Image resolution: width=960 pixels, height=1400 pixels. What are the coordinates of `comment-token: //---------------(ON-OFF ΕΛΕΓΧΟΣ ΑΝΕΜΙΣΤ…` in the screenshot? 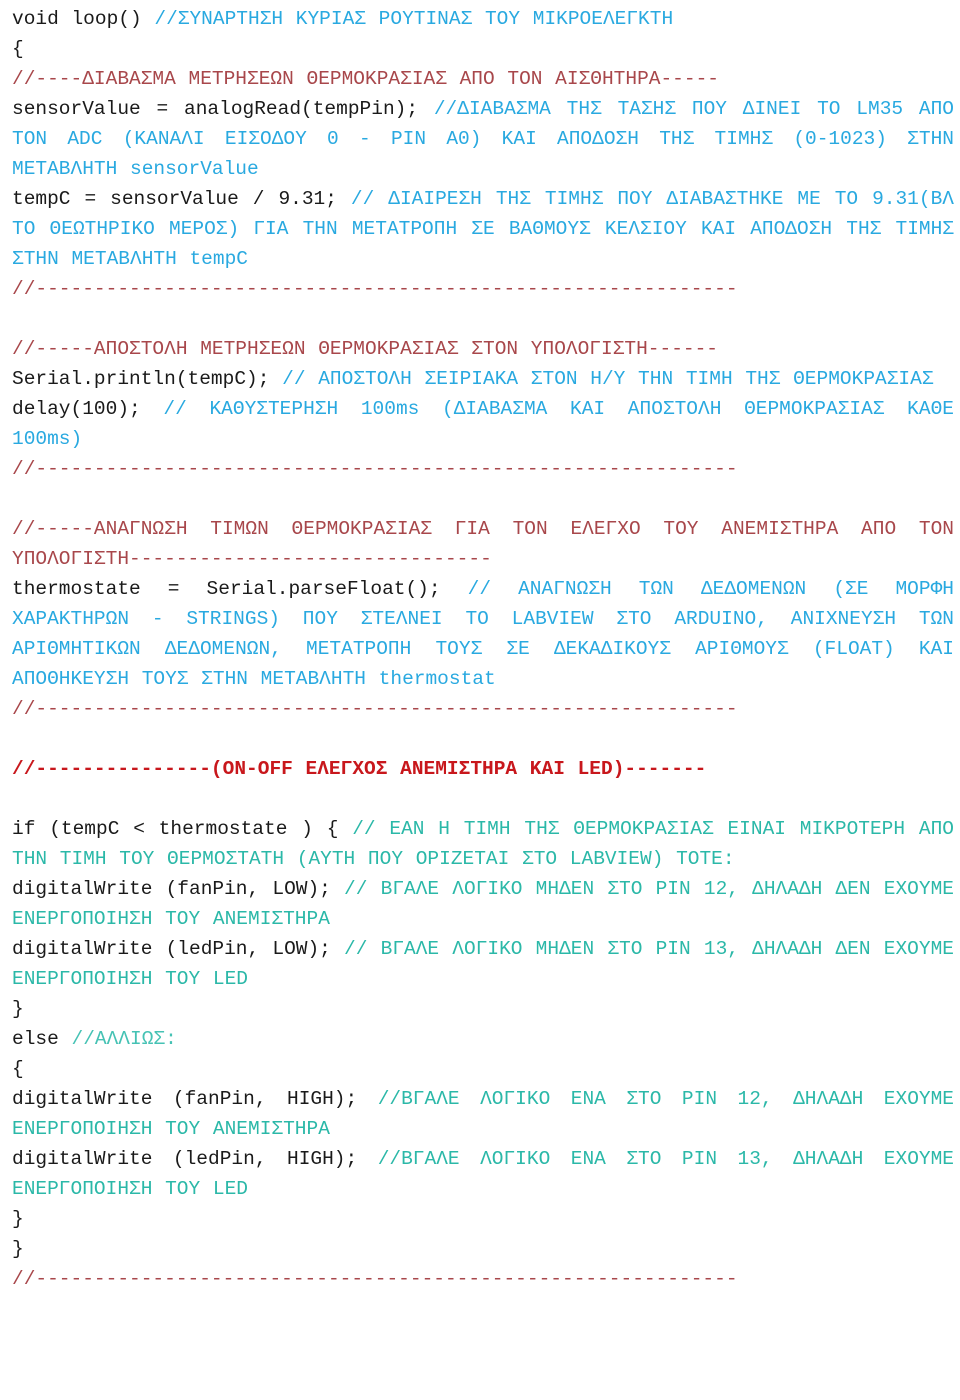 It's located at (359, 769).